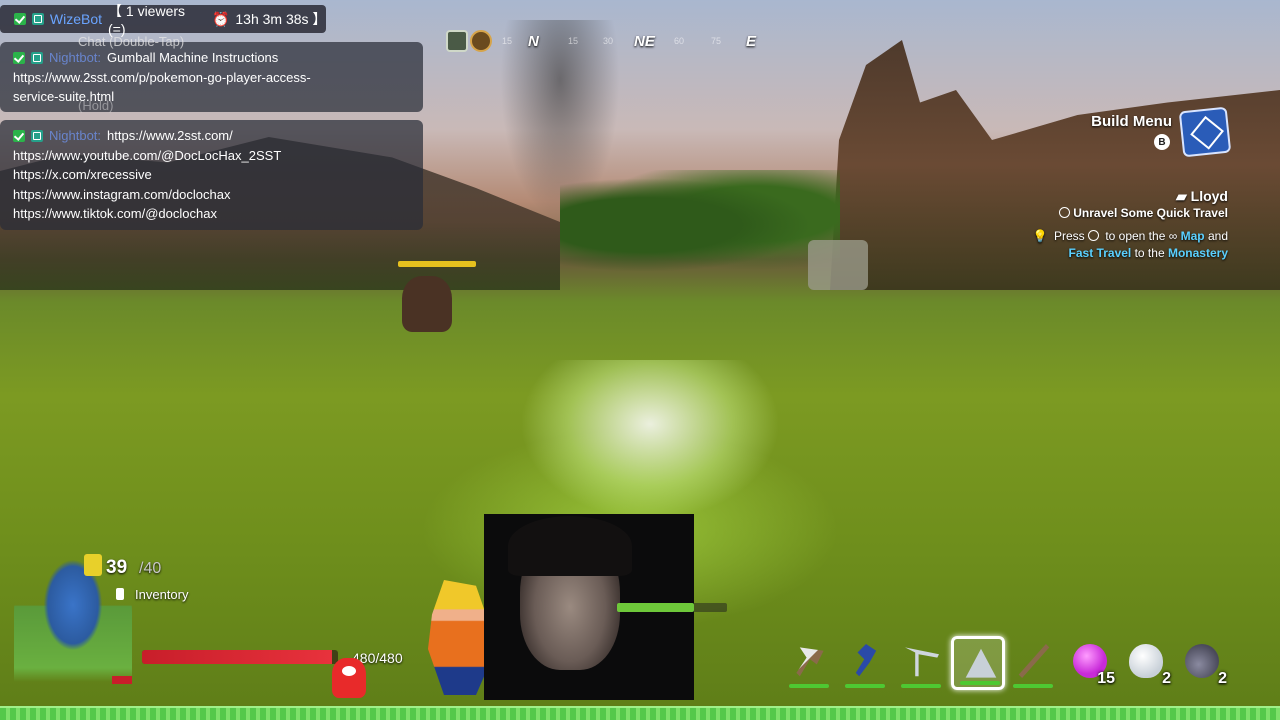  What do you see at coordinates (1100, 253) in the screenshot?
I see `quest-fast-travel: Fast Travel` at bounding box center [1100, 253].